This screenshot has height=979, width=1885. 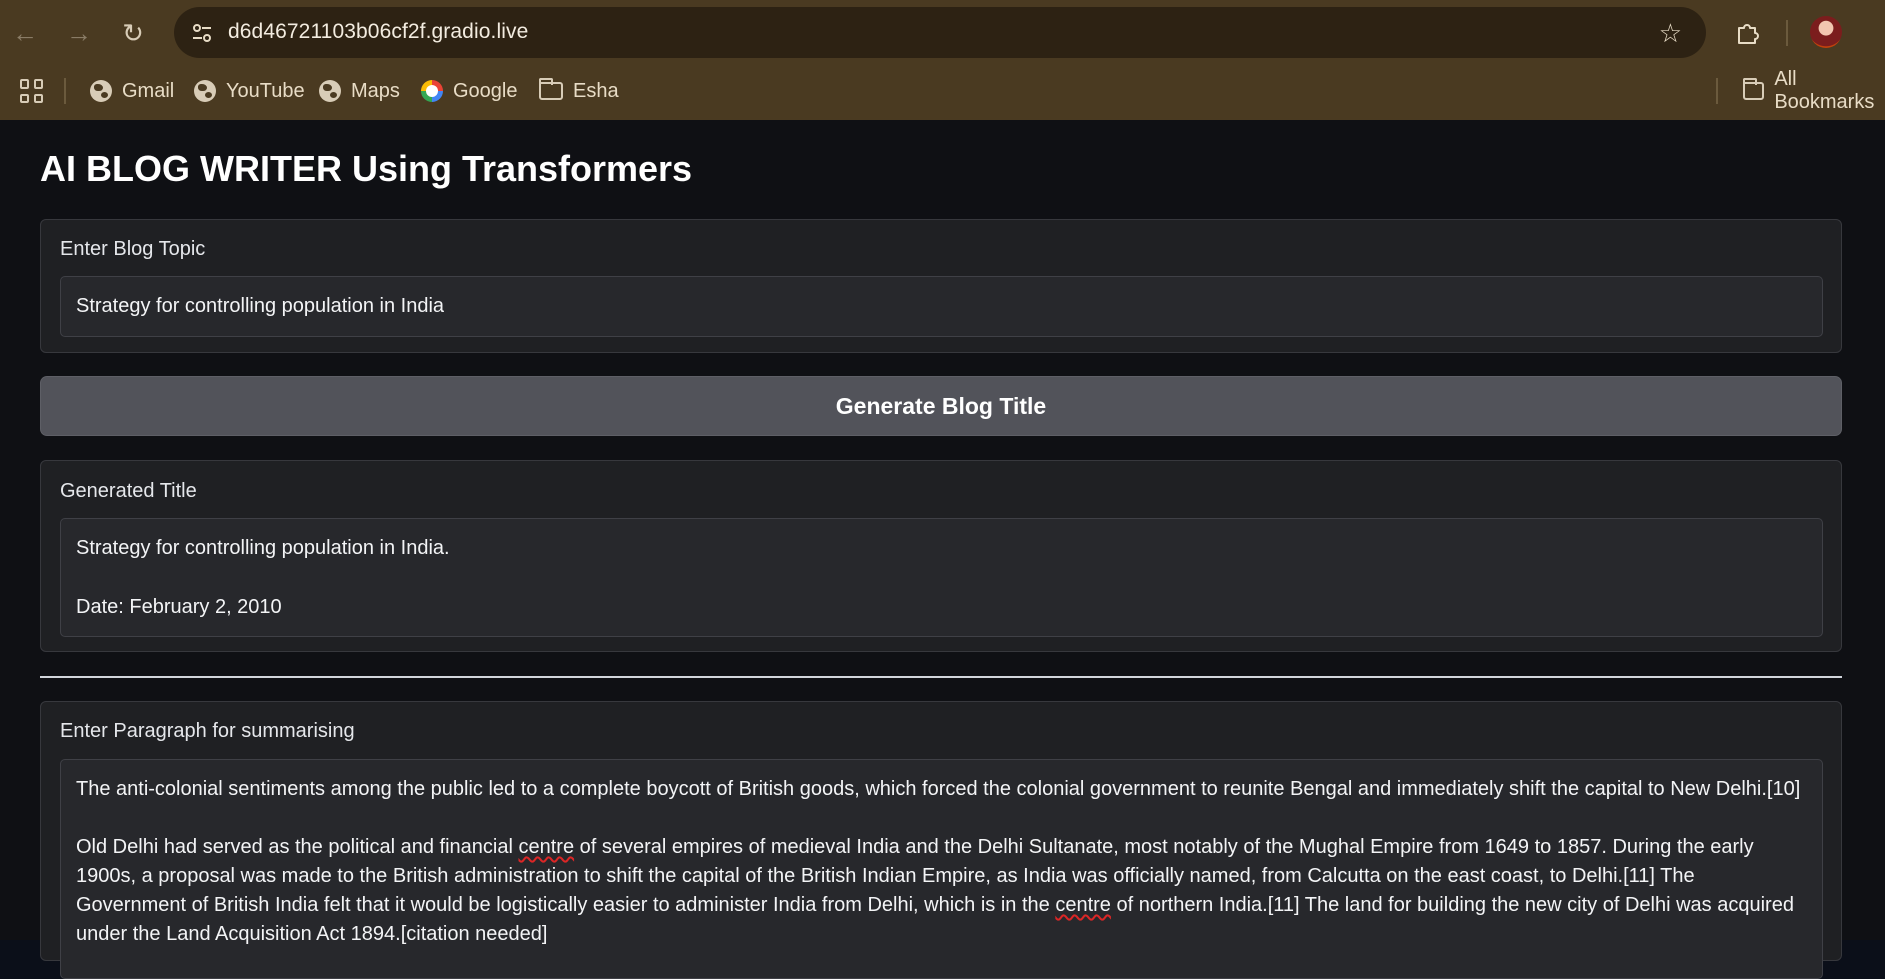 I want to click on blog-topic-label: Enter Blog Topic, so click(x=133, y=249).